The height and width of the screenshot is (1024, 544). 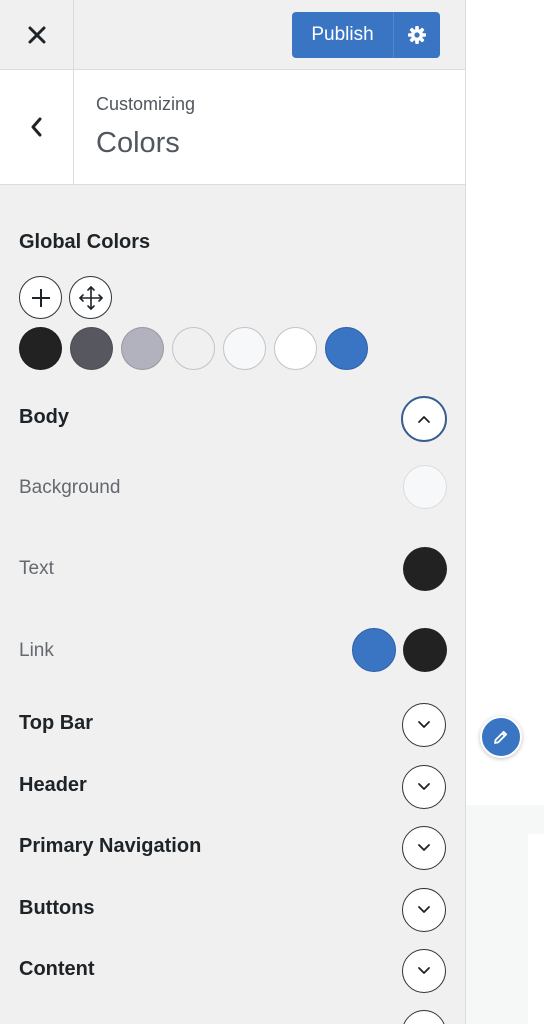 I want to click on global-colors-title: Global Colors, so click(x=85, y=242).